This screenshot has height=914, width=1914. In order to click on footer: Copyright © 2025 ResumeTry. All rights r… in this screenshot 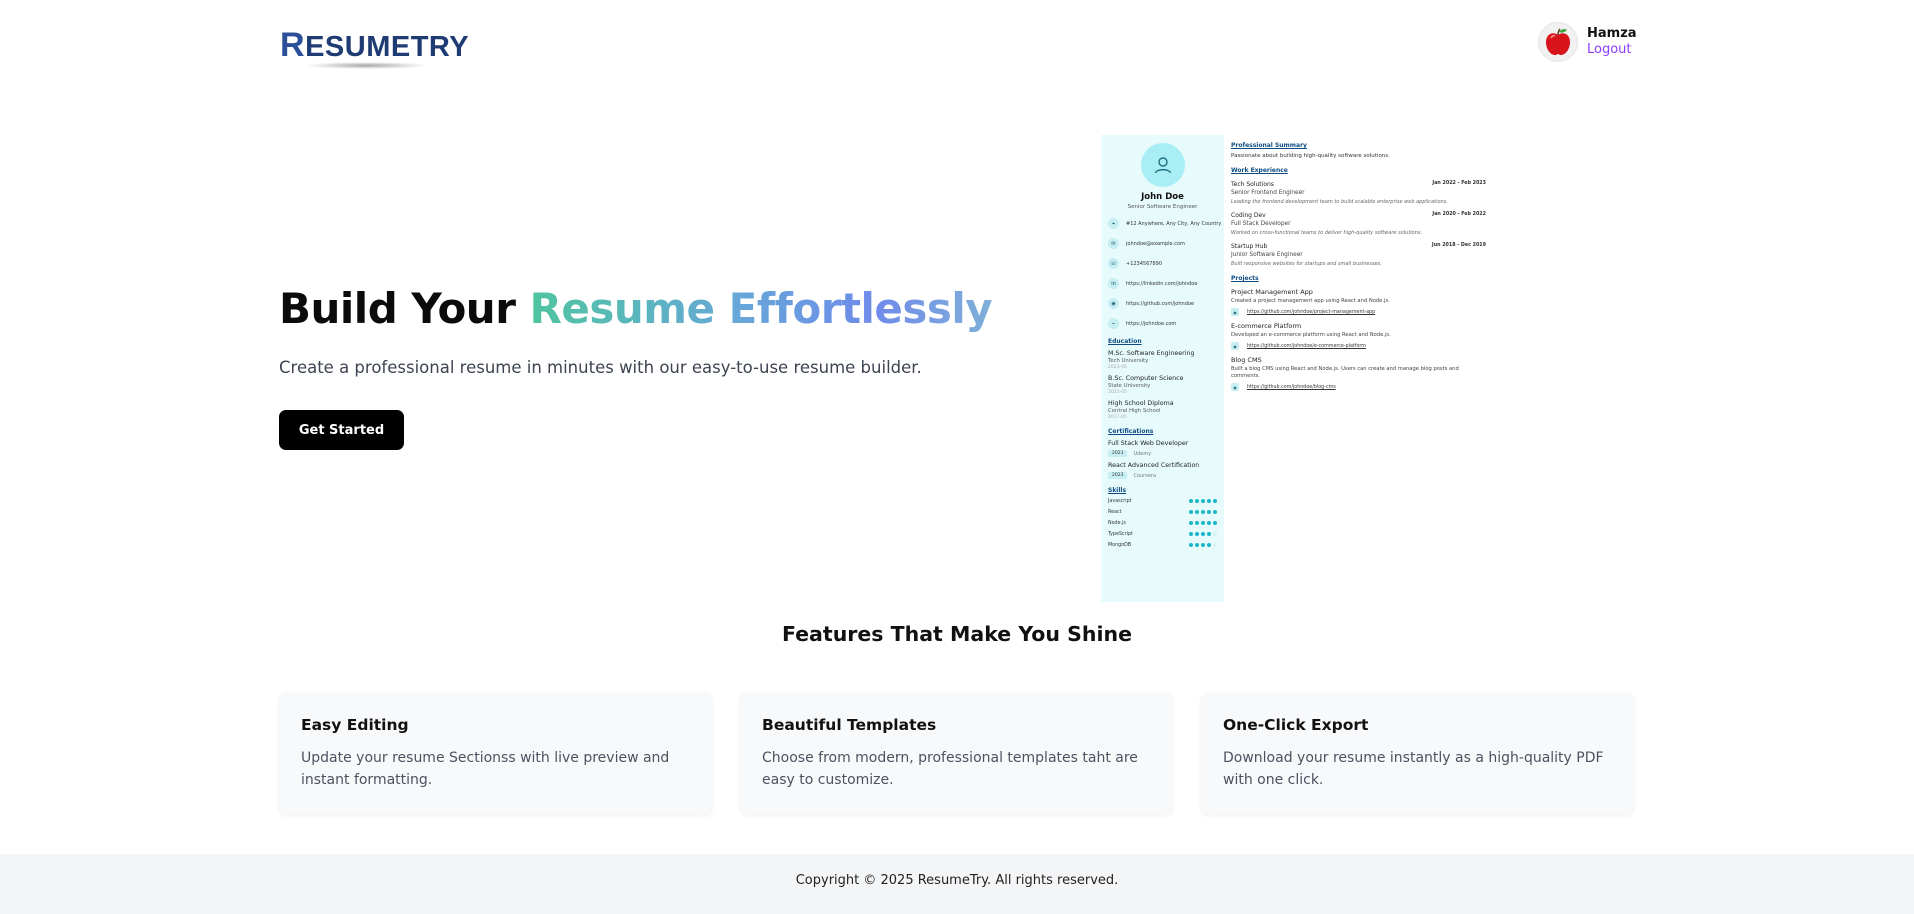, I will do `click(957, 884)`.